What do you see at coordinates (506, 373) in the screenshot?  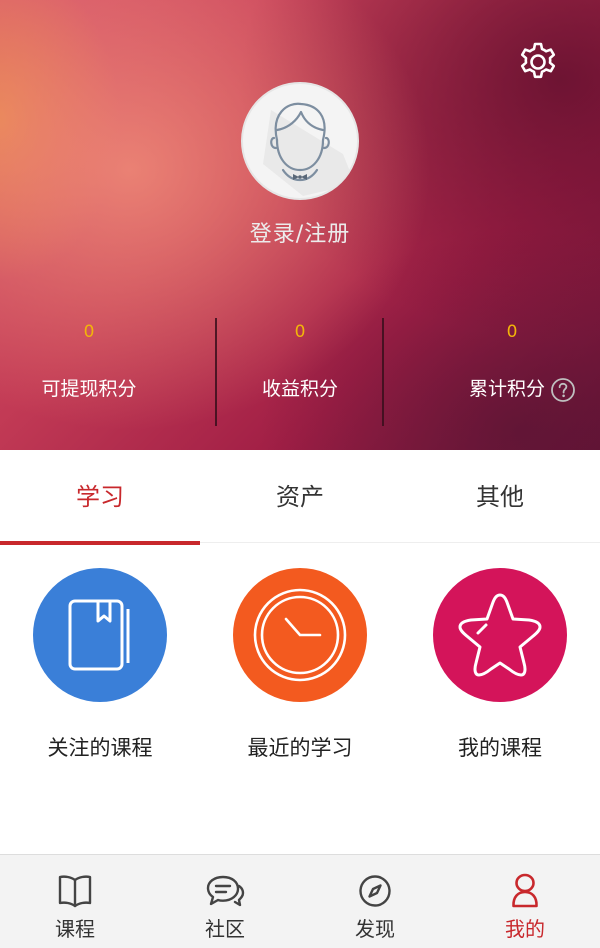 I see `stat-total-points: 0 累计积分` at bounding box center [506, 373].